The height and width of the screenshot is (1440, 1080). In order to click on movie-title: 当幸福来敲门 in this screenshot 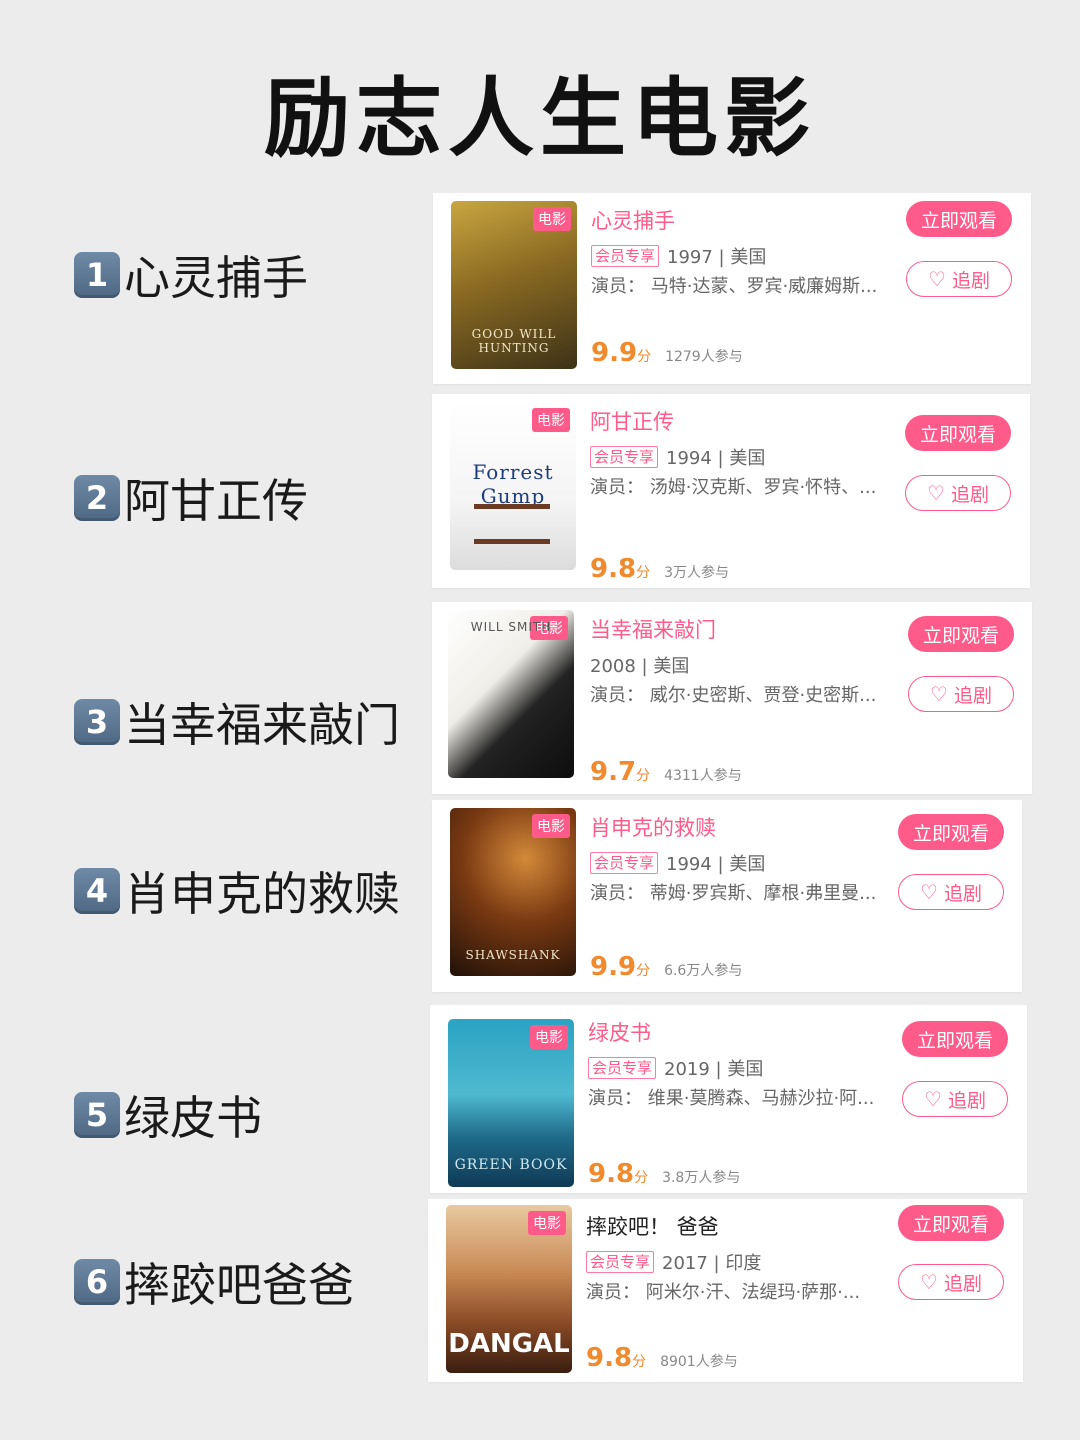, I will do `click(653, 629)`.